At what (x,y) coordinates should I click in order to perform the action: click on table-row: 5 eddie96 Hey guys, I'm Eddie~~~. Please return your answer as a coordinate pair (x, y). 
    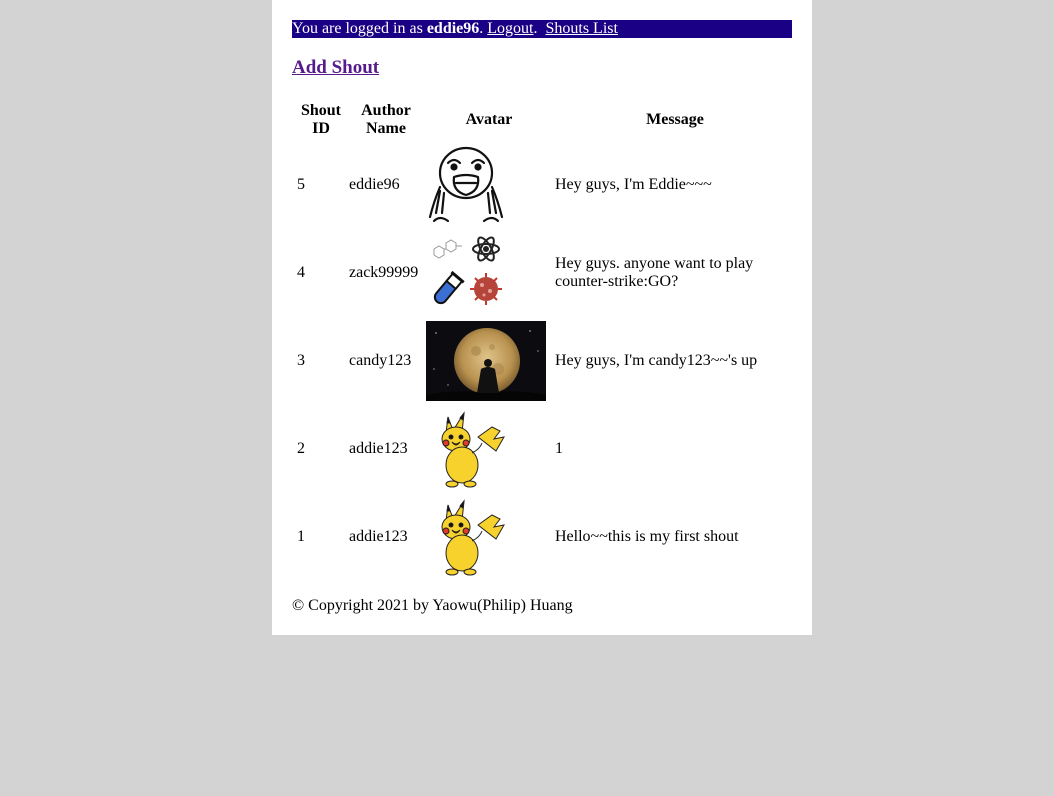
    Looking at the image, I should click on (546, 185).